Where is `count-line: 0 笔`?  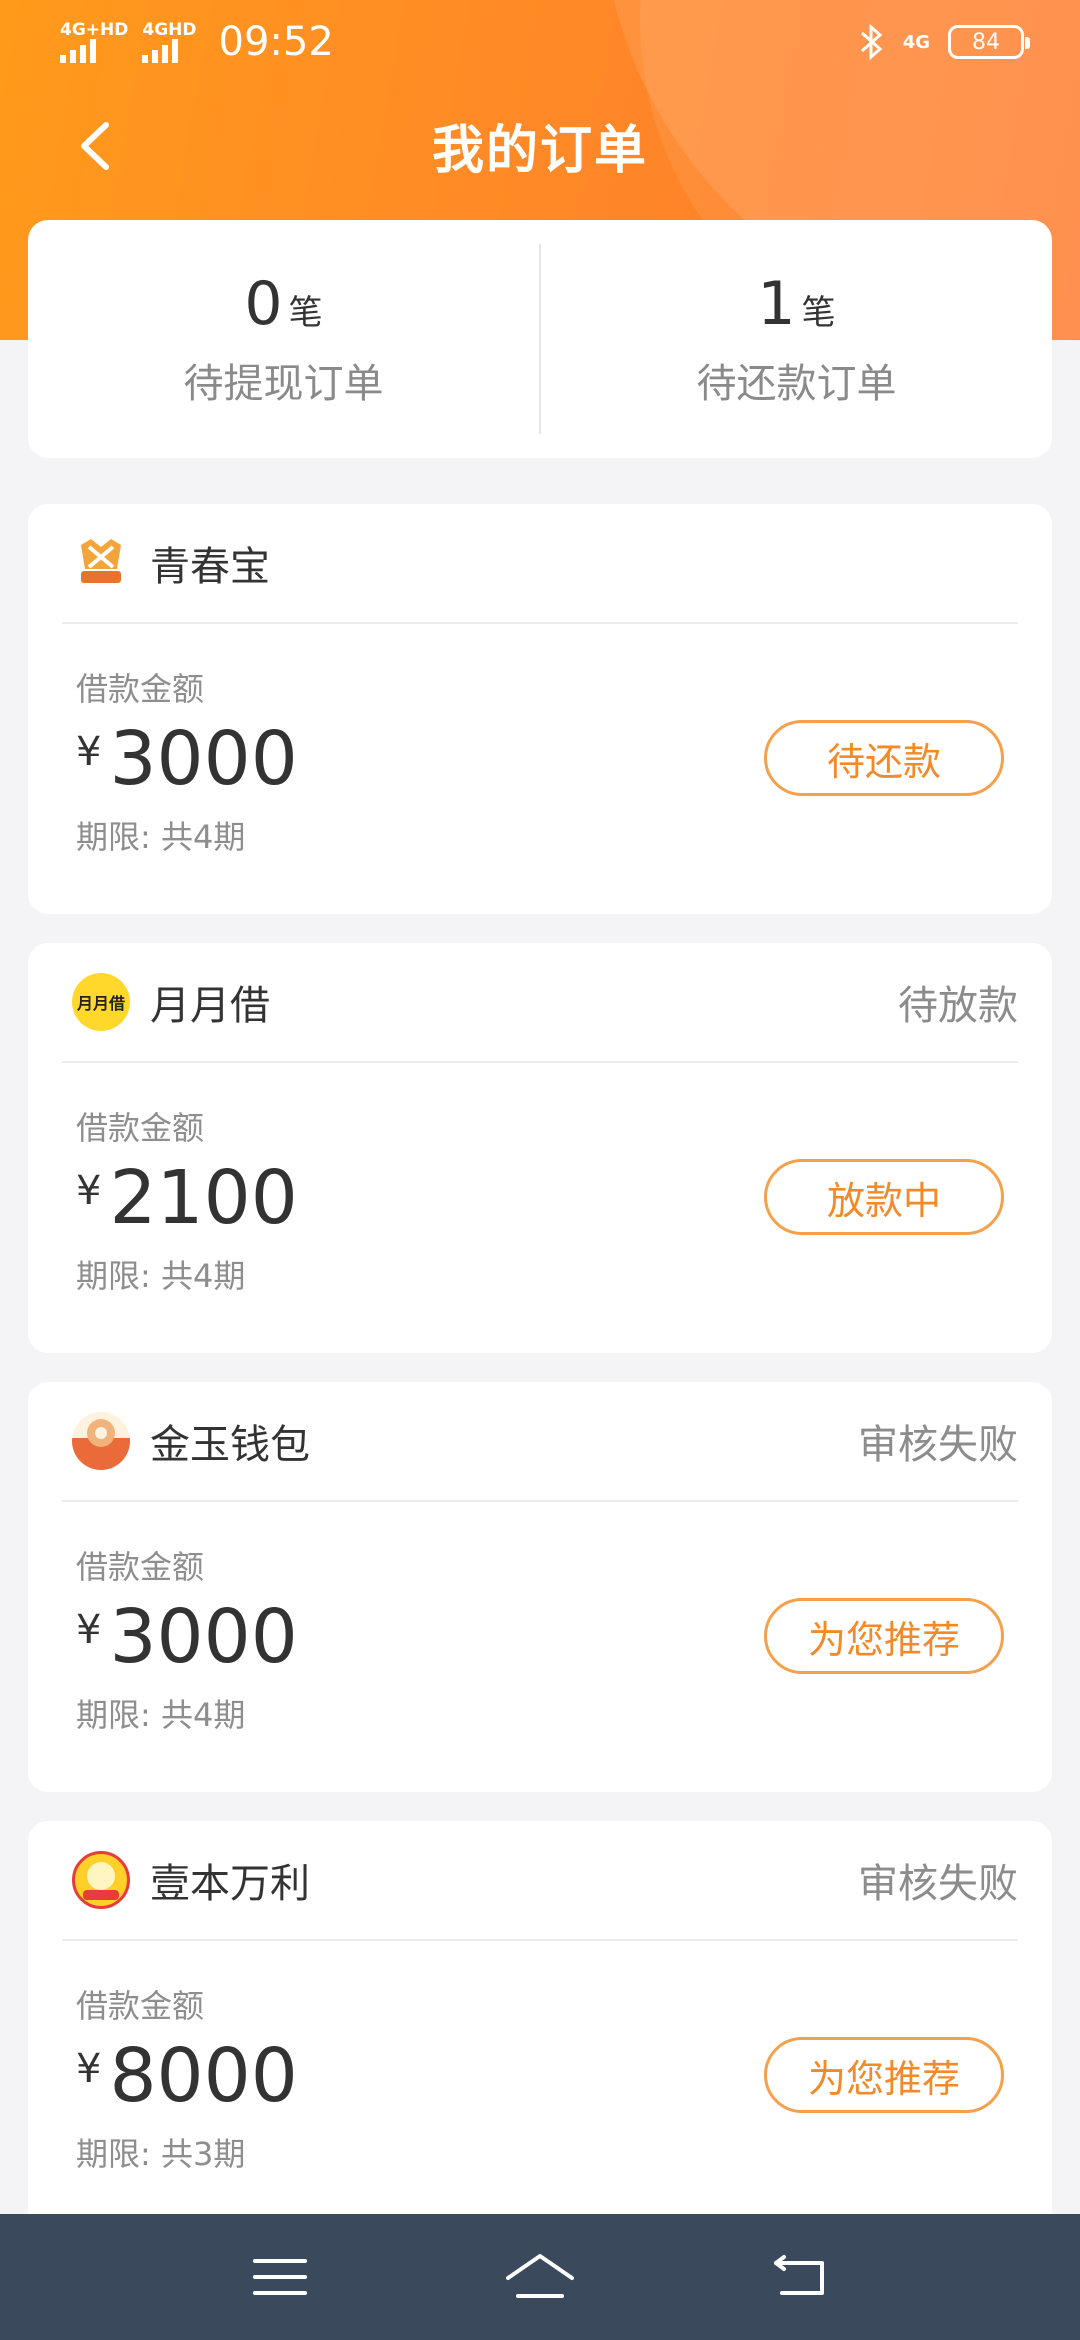
count-line: 0 笔 is located at coordinates (283, 304).